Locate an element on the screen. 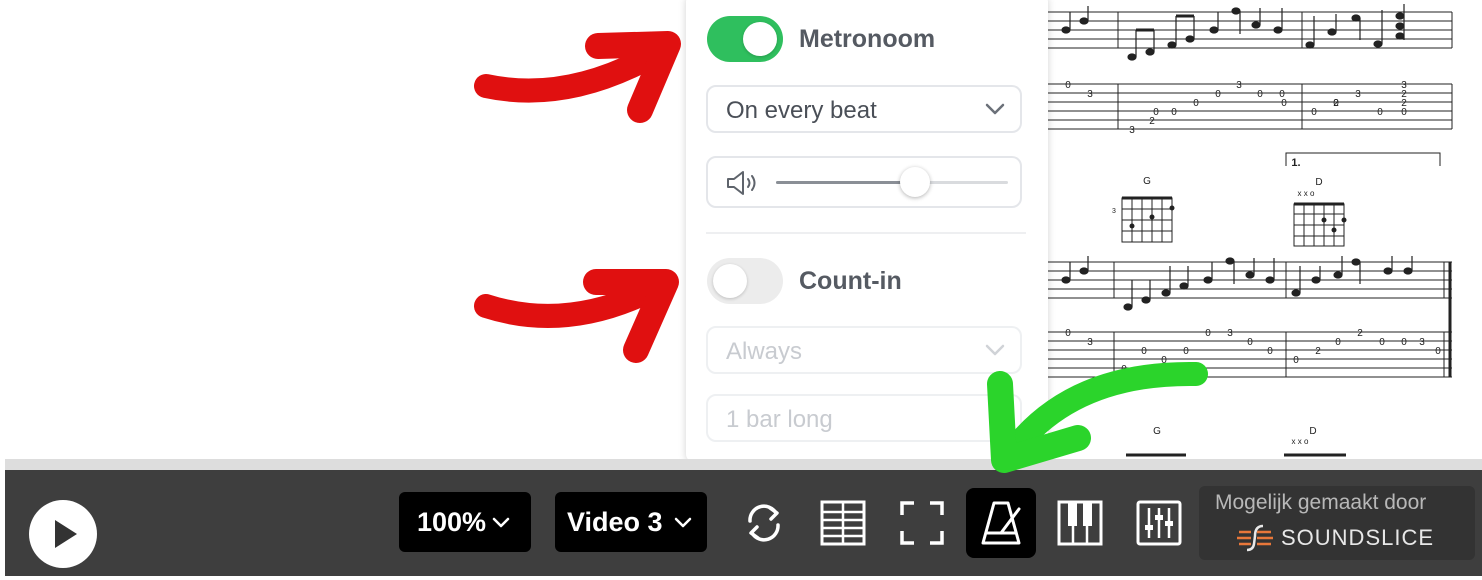 Image resolution: width=1482 pixels, height=580 pixels. piano-button is located at coordinates (1080, 523).